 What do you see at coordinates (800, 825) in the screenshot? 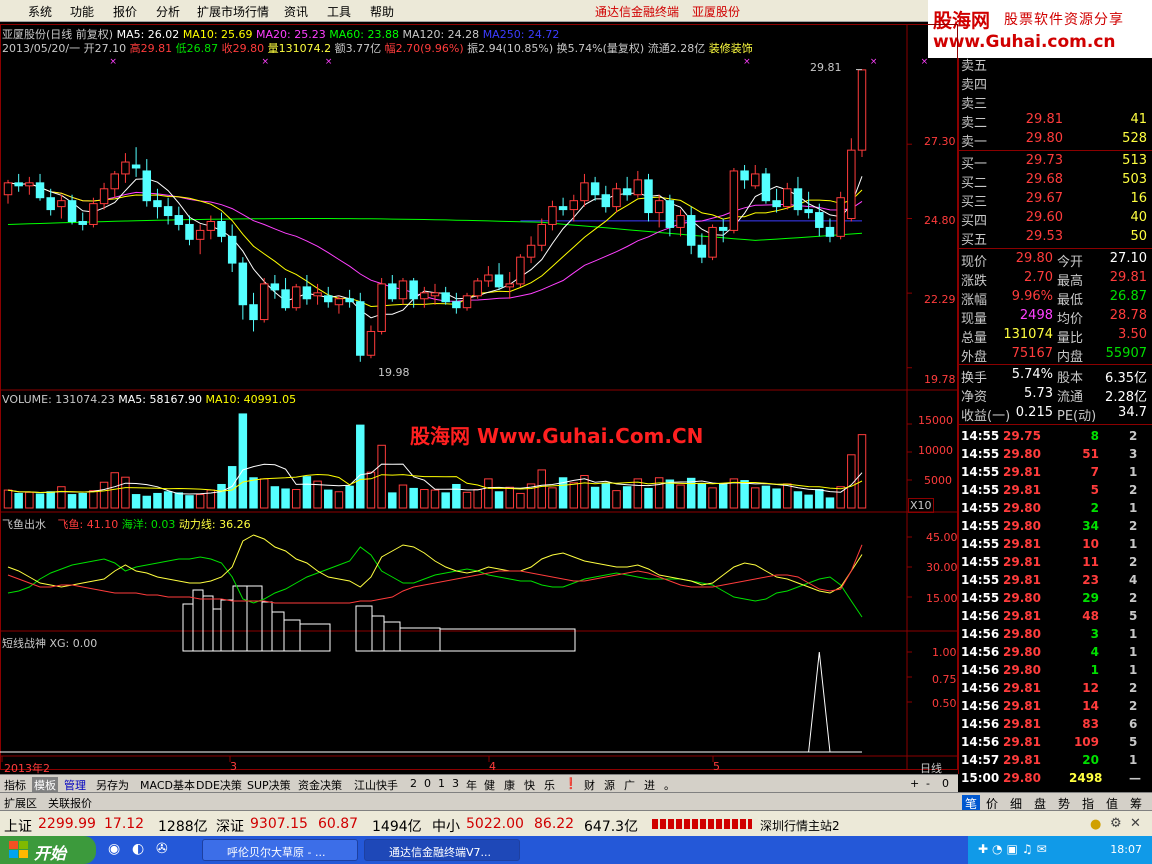
I see `server-name: 深圳行情主站2` at bounding box center [800, 825].